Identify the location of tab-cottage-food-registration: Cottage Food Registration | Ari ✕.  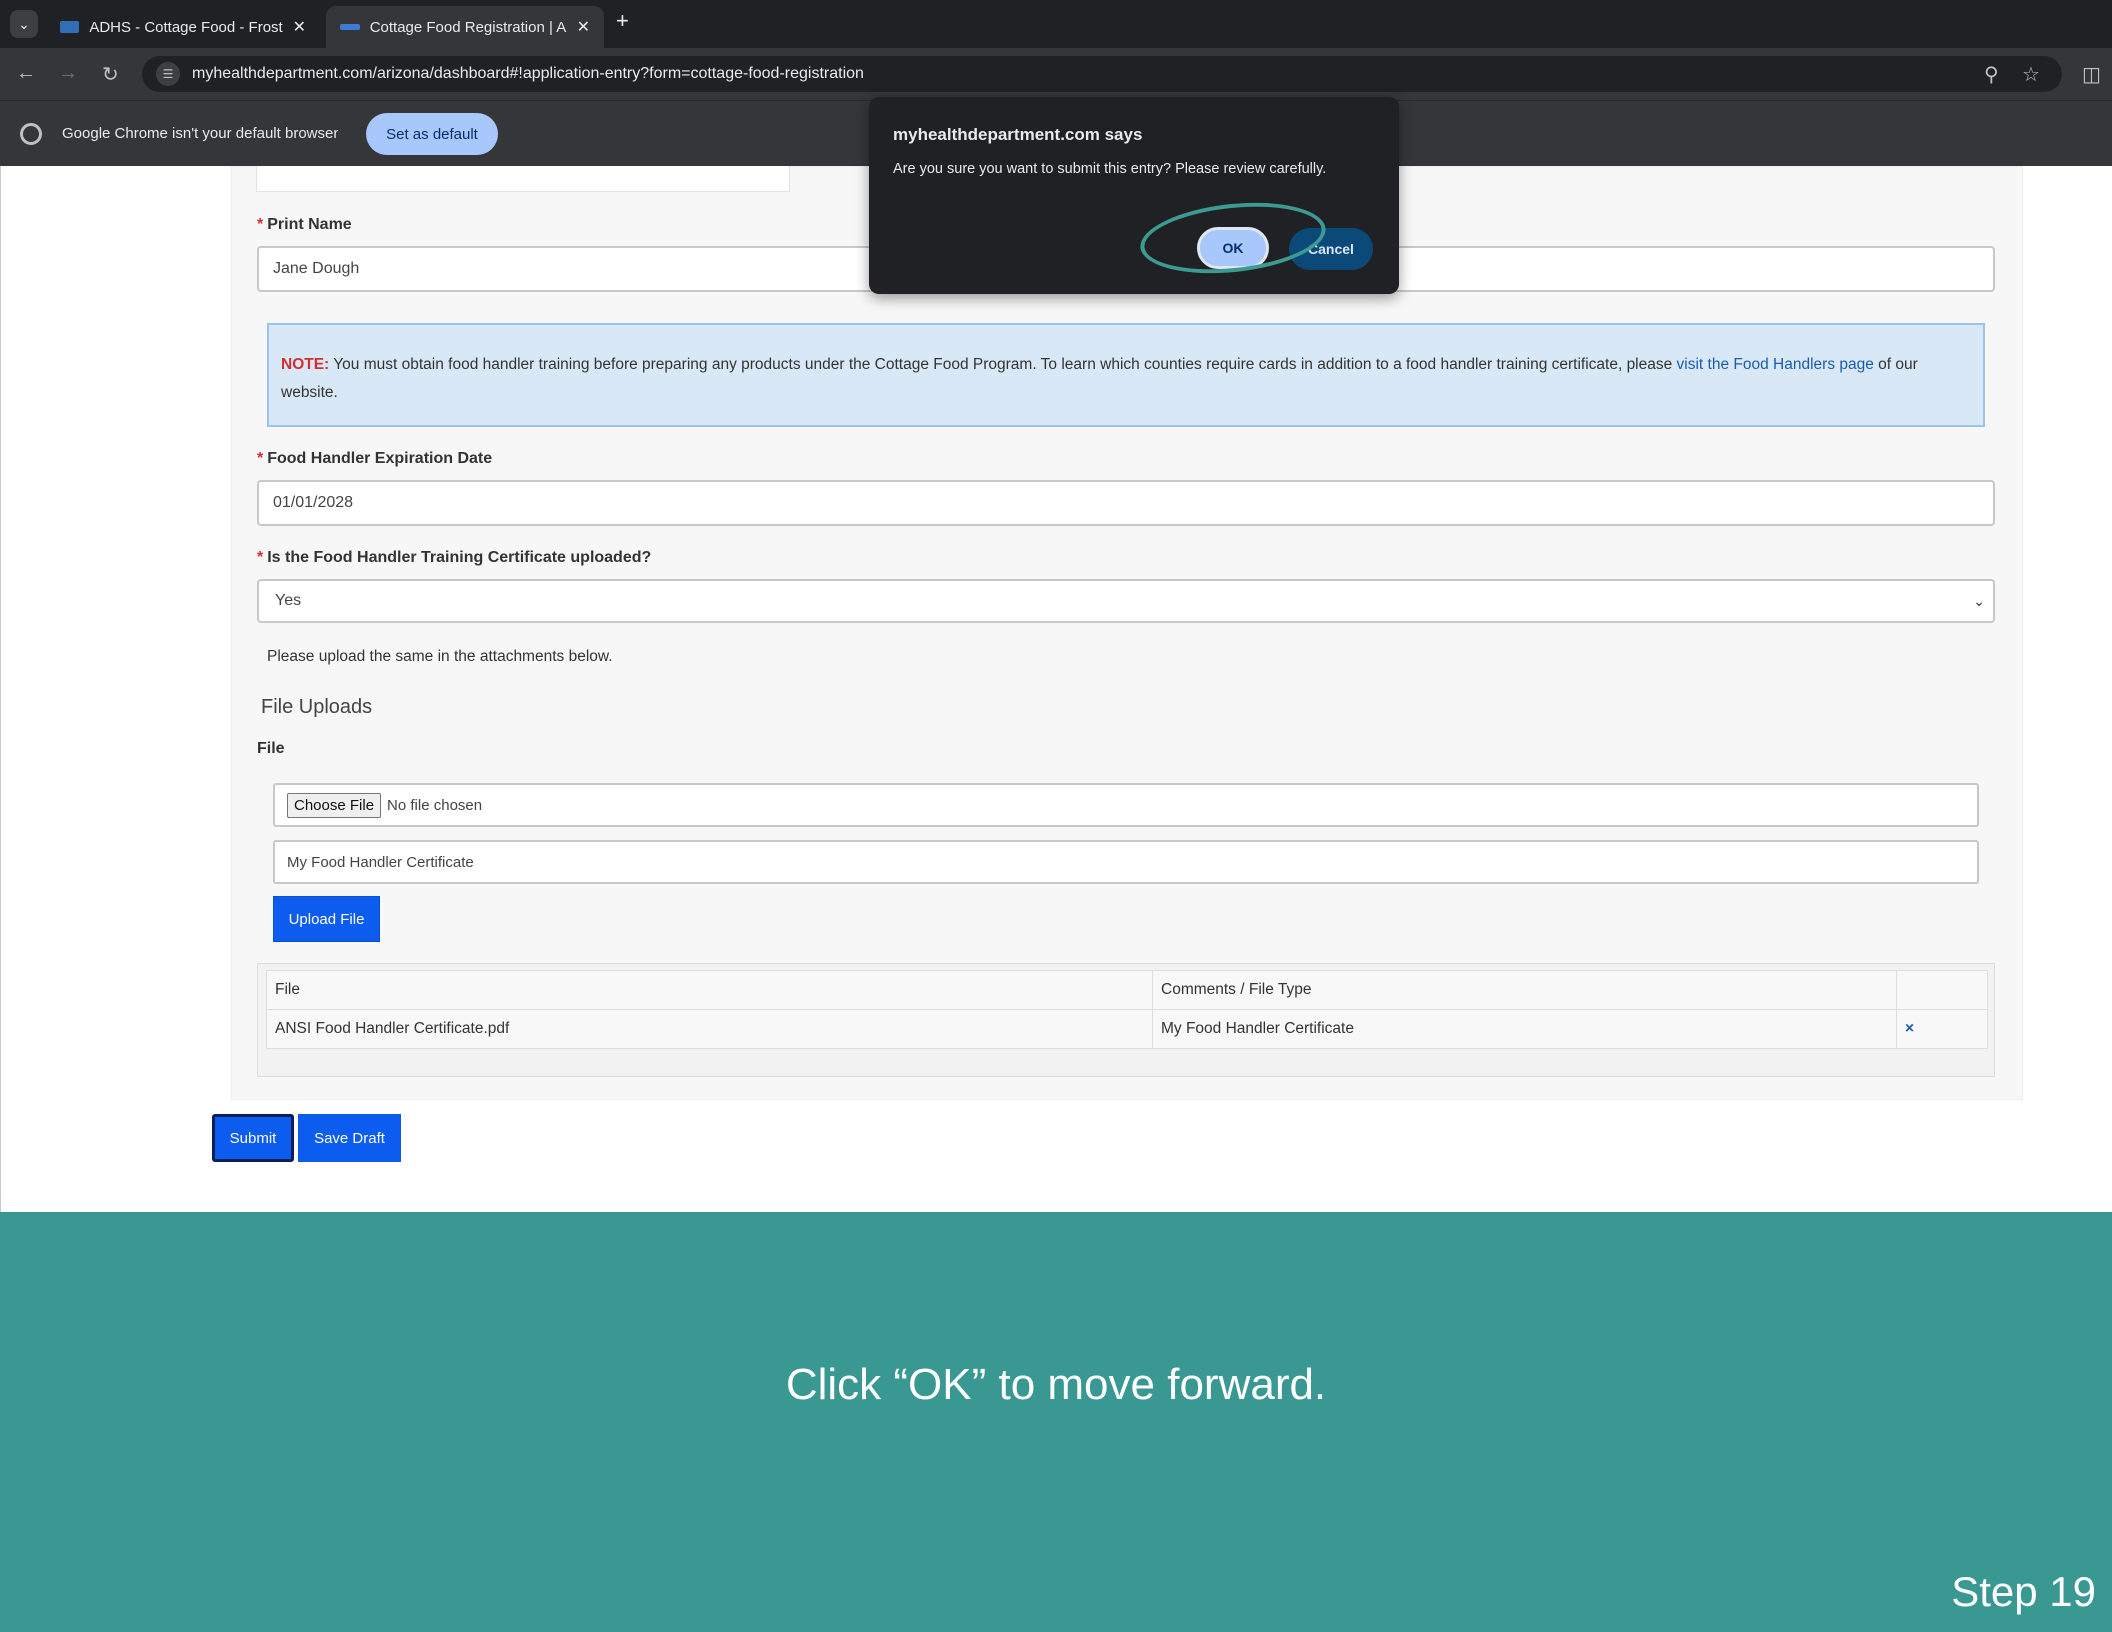
(465, 27).